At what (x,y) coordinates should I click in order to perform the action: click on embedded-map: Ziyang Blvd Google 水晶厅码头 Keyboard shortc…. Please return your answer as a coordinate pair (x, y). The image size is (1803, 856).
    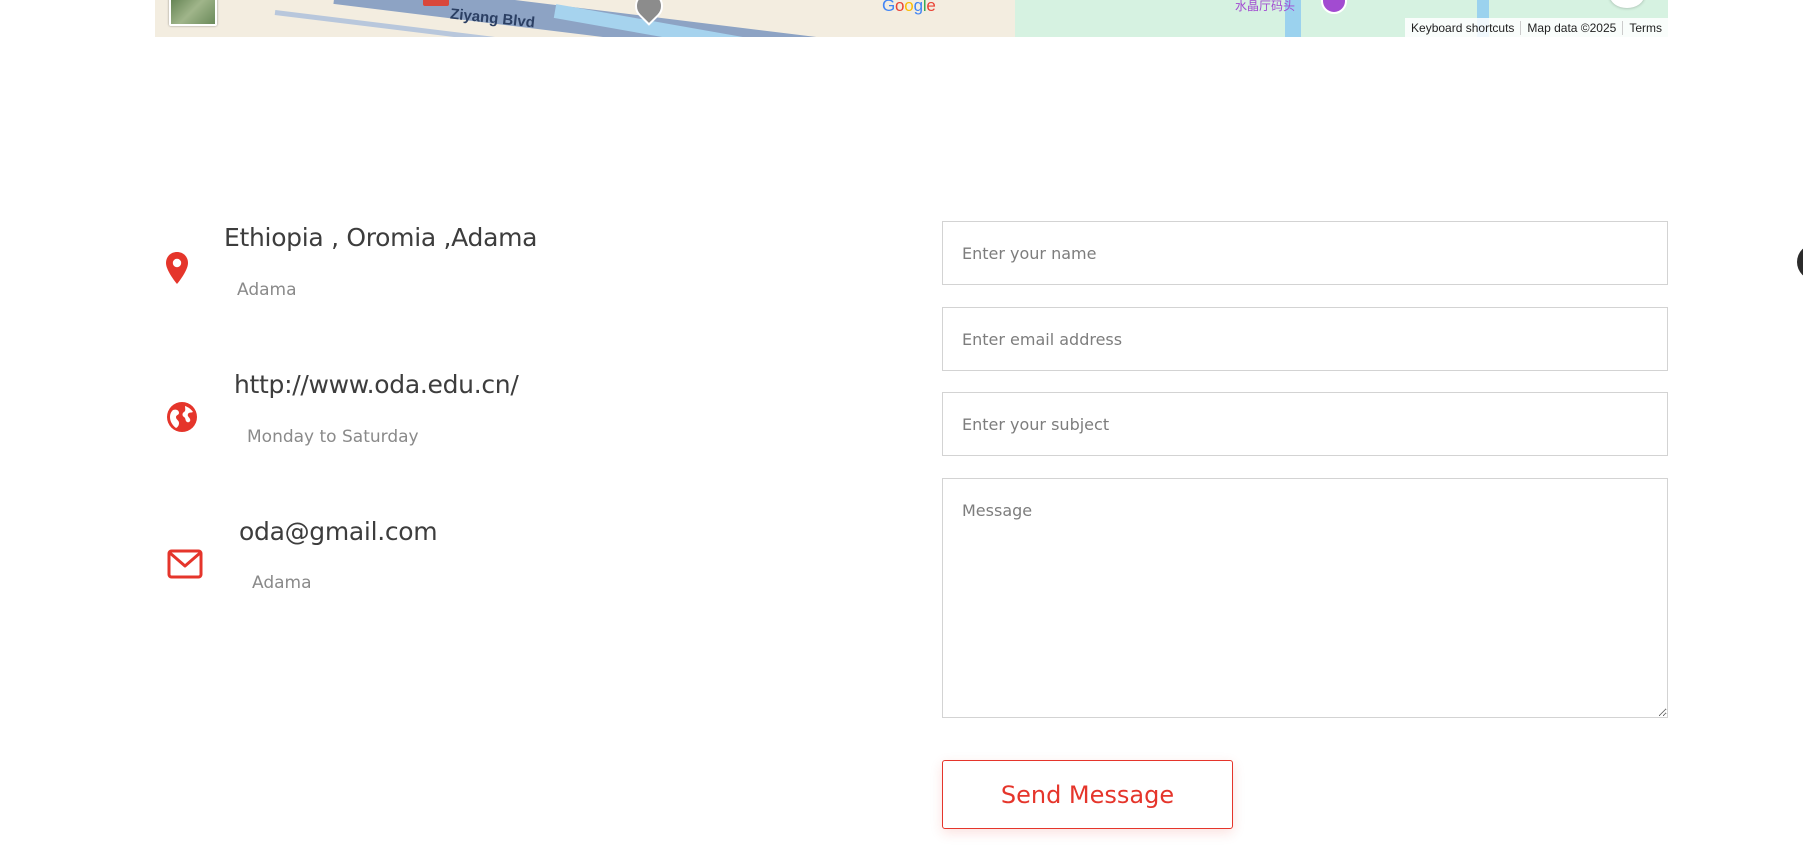
    Looking at the image, I should click on (911, 18).